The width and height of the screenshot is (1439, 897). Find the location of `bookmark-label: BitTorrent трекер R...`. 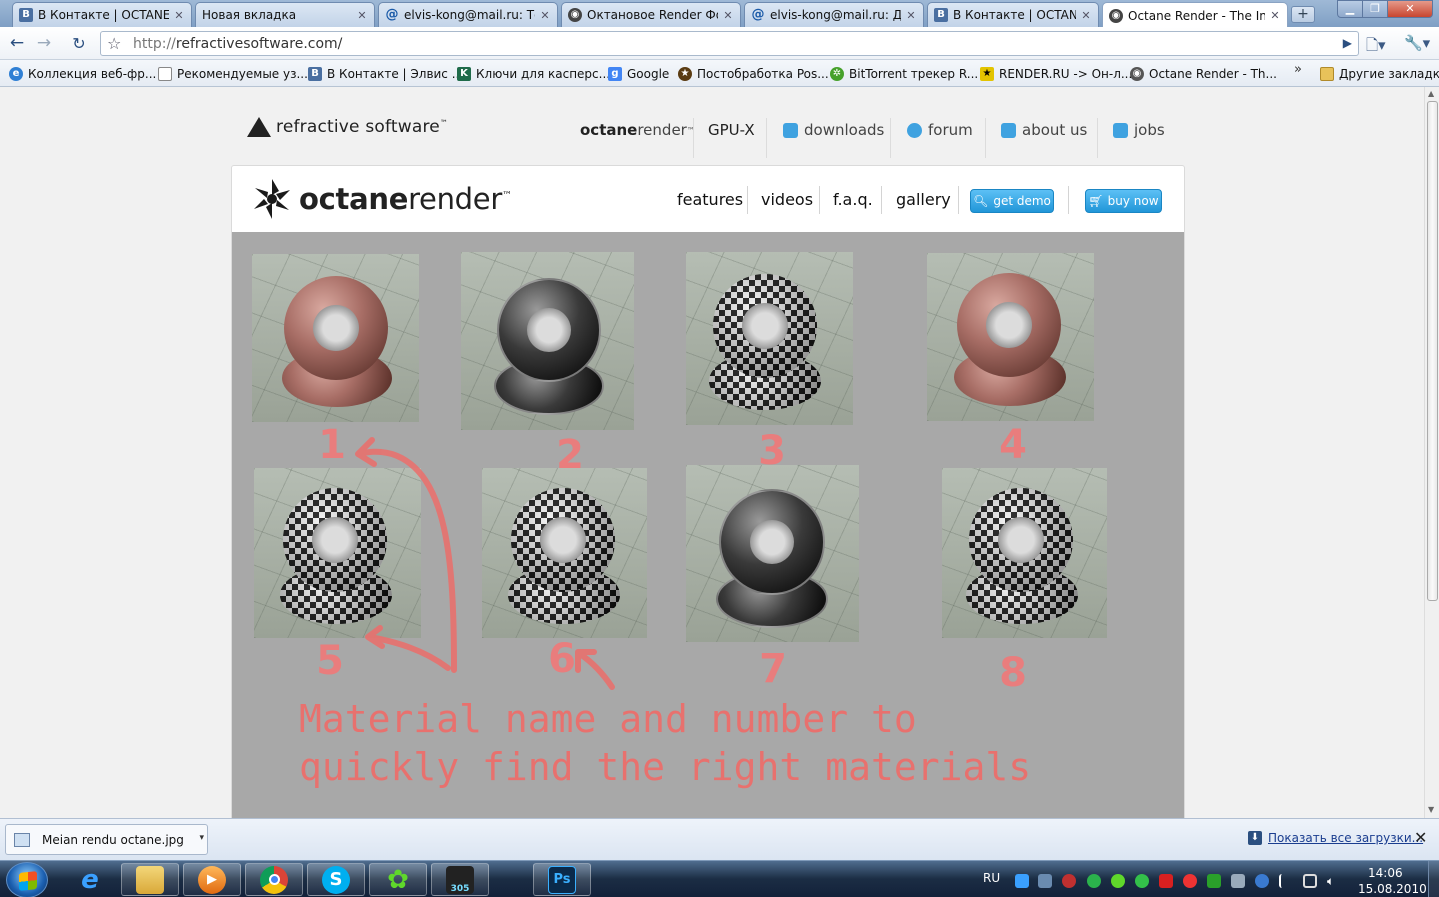

bookmark-label: BitTorrent трекер R... is located at coordinates (914, 73).